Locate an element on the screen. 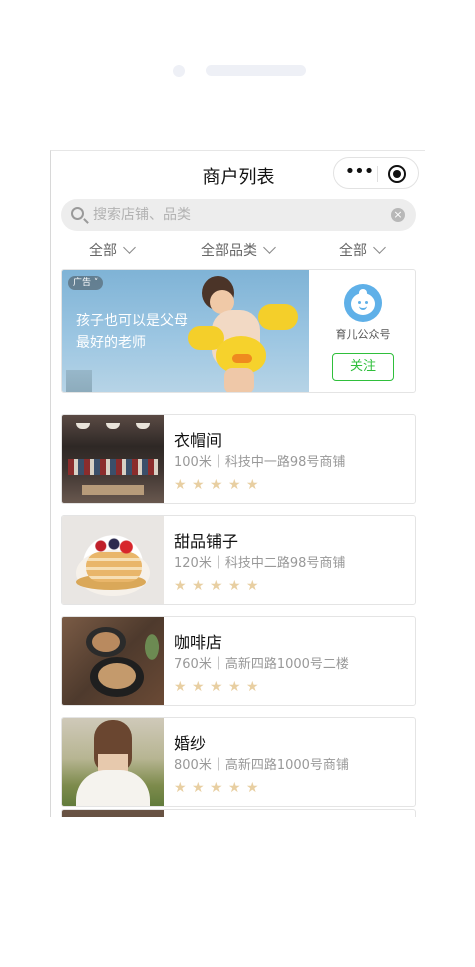  target-circle-icon is located at coordinates (397, 174).